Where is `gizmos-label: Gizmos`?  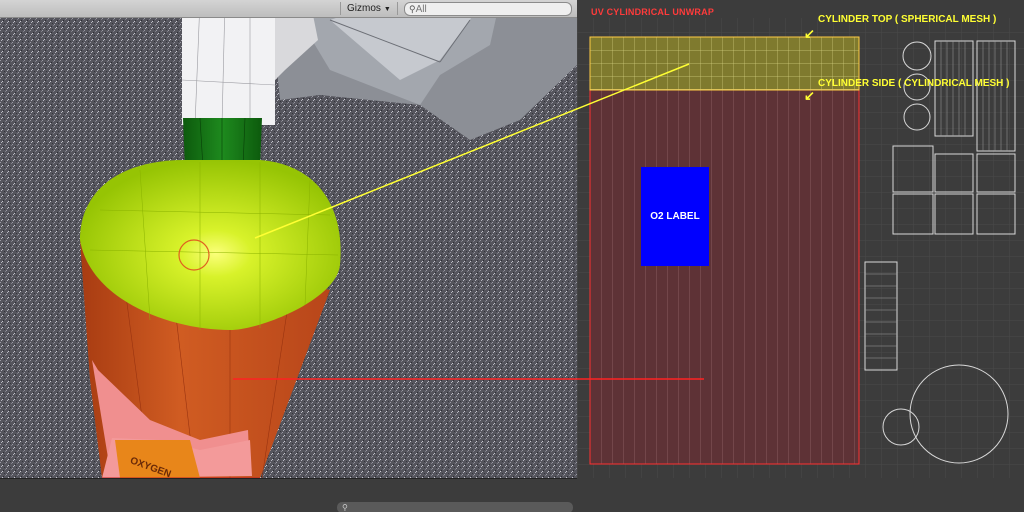
gizmos-label: Gizmos is located at coordinates (364, 8).